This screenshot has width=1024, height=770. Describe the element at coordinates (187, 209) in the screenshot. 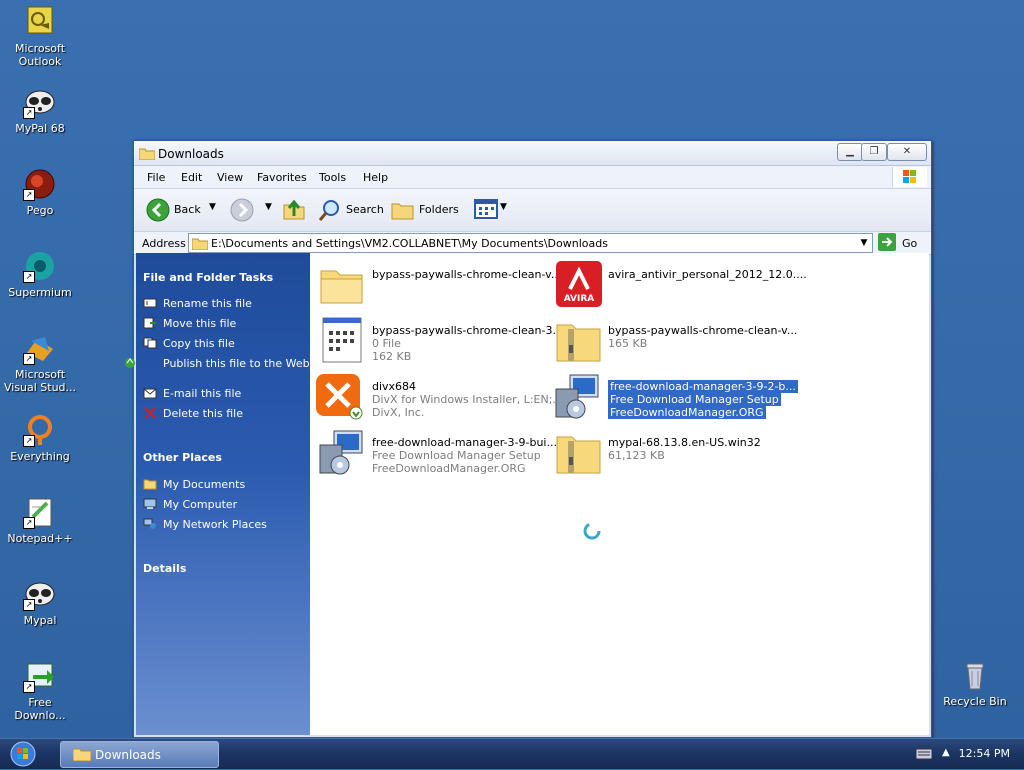

I see `back-button: Back` at that location.